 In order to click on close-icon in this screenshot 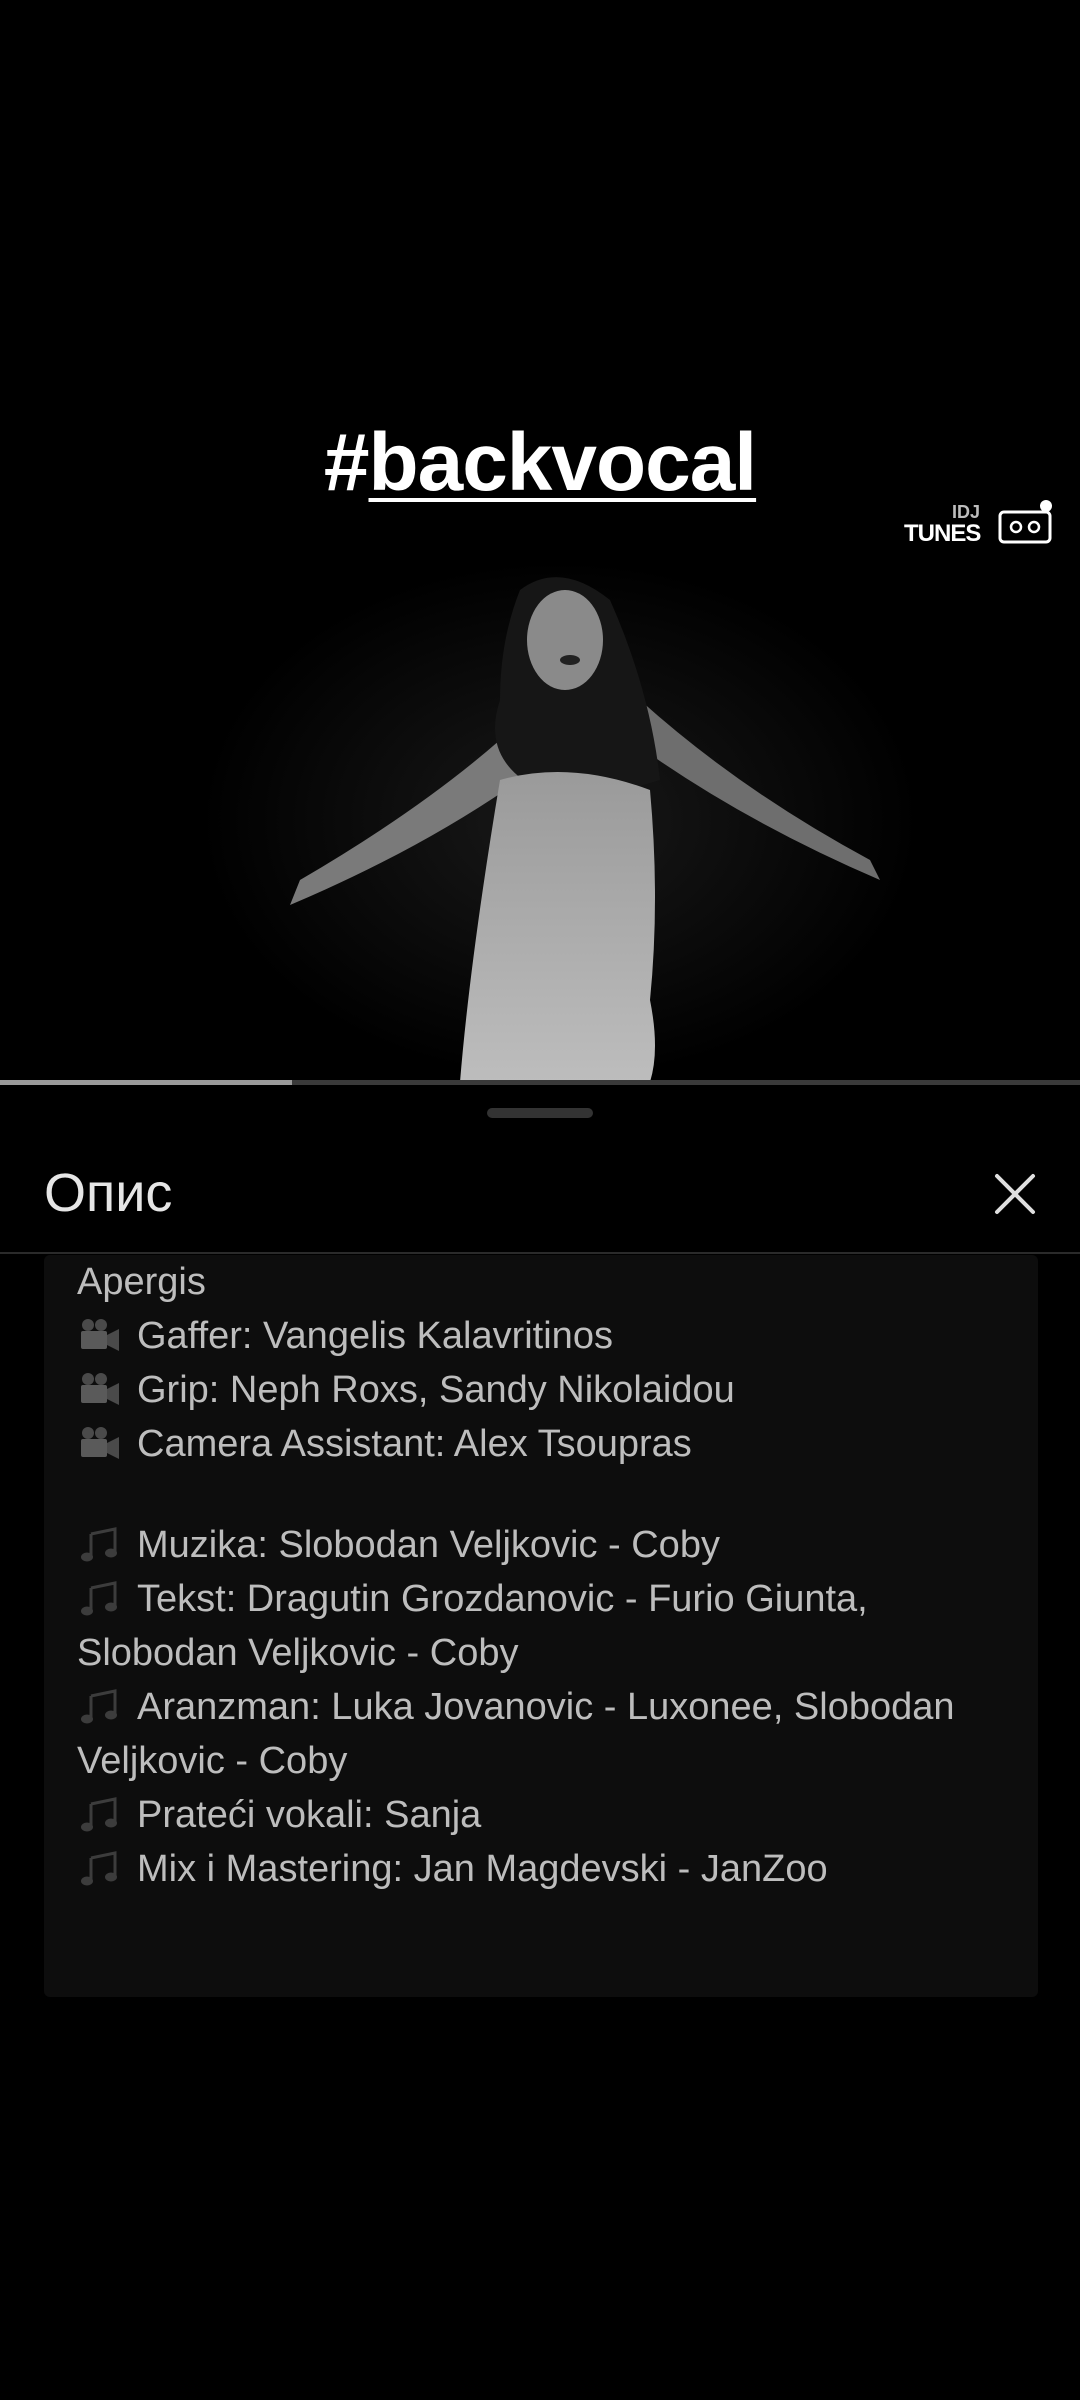, I will do `click(1015, 1194)`.